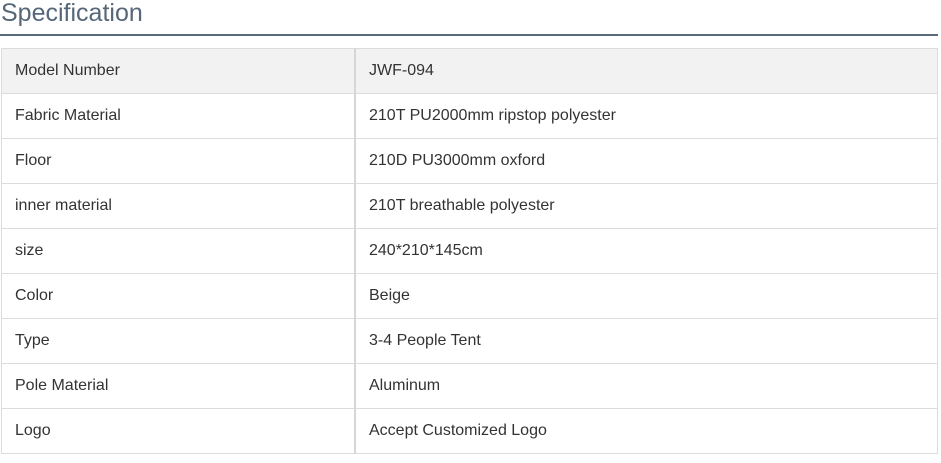 This screenshot has width=941, height=463. I want to click on spec-label: Logo, so click(178, 431).